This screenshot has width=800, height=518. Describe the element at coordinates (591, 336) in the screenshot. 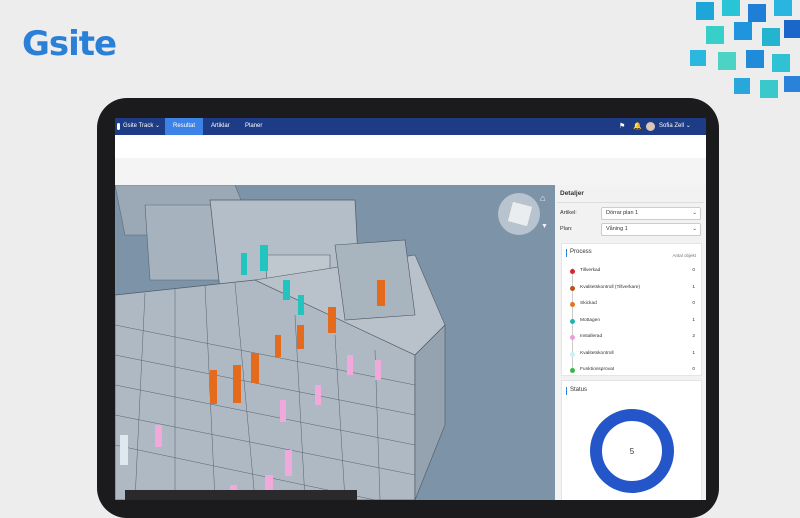

I see `process-row-label: Installerad` at that location.